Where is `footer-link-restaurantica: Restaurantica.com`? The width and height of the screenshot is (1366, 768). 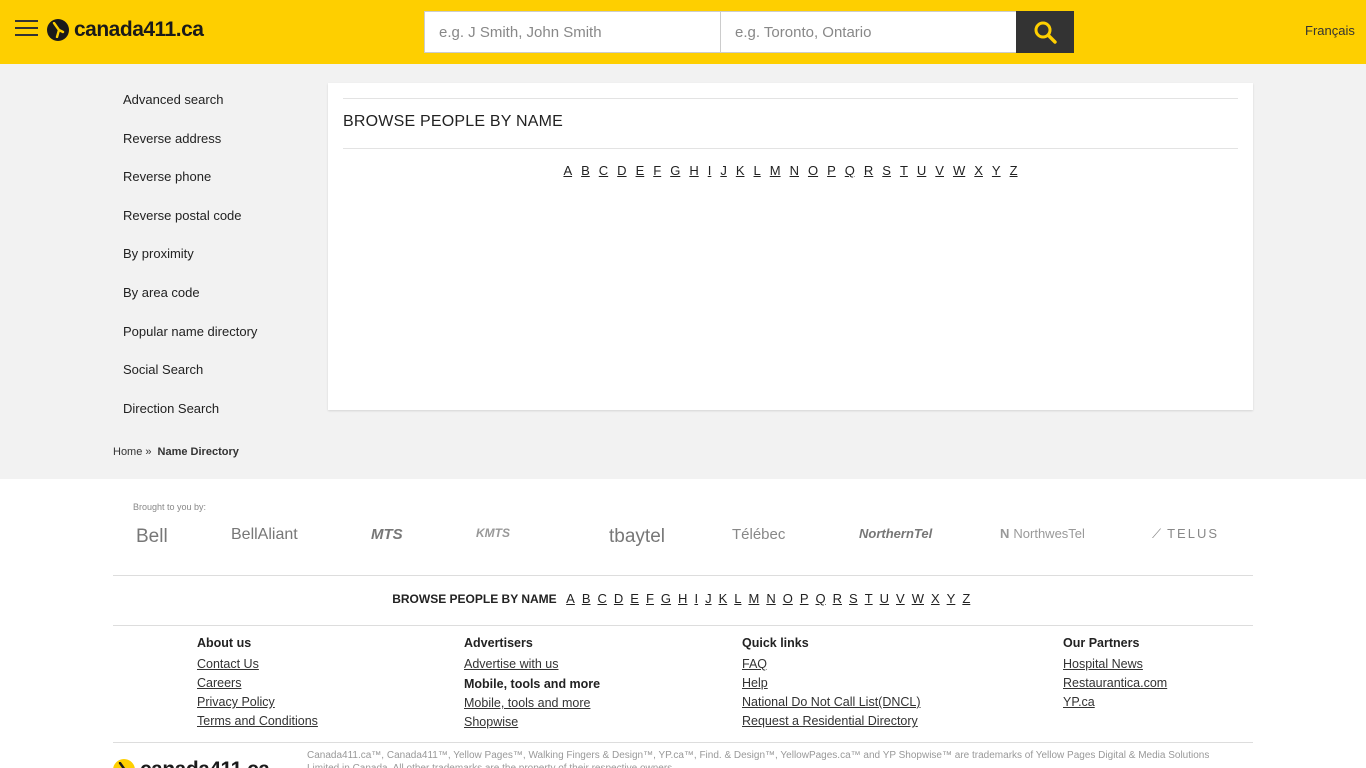 footer-link-restaurantica: Restaurantica.com is located at coordinates (1115, 683).